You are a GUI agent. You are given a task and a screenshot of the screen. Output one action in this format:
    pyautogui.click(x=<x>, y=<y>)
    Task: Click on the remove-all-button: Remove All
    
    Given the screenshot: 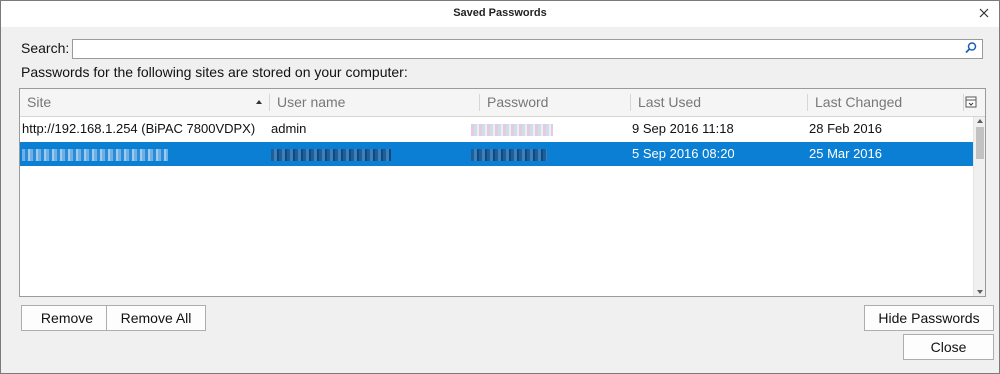 What is the action you would take?
    pyautogui.click(x=156, y=318)
    